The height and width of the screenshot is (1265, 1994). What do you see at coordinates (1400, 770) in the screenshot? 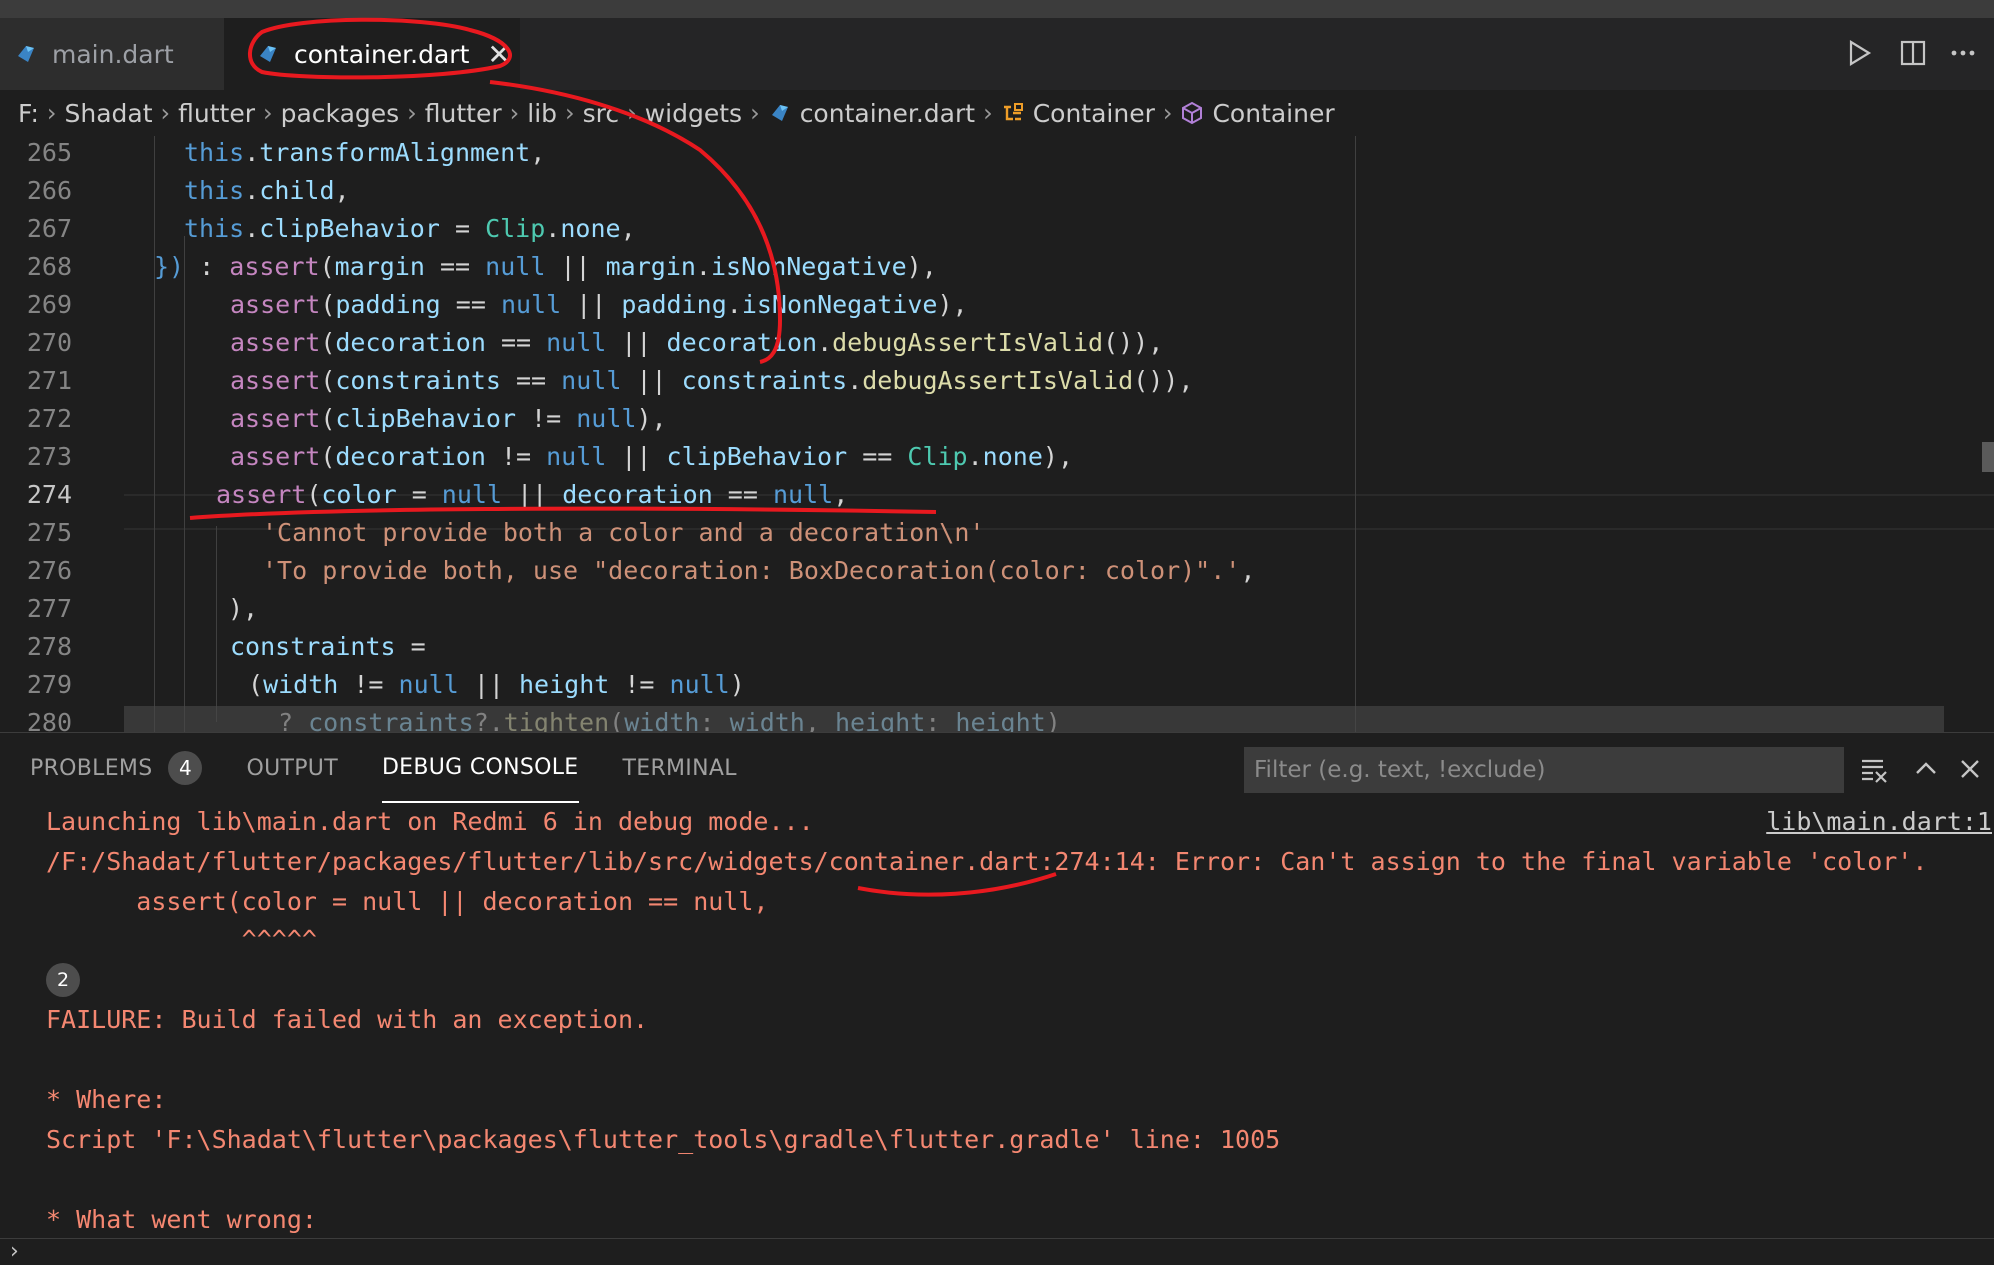
I see `filter-placeholder: Filter (e.g. text, !exclude)` at bounding box center [1400, 770].